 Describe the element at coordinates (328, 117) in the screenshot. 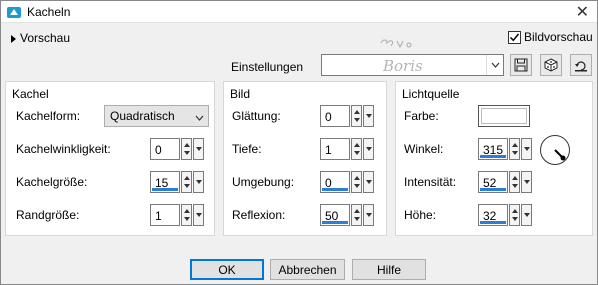

I see `glaettung-value: 0` at that location.